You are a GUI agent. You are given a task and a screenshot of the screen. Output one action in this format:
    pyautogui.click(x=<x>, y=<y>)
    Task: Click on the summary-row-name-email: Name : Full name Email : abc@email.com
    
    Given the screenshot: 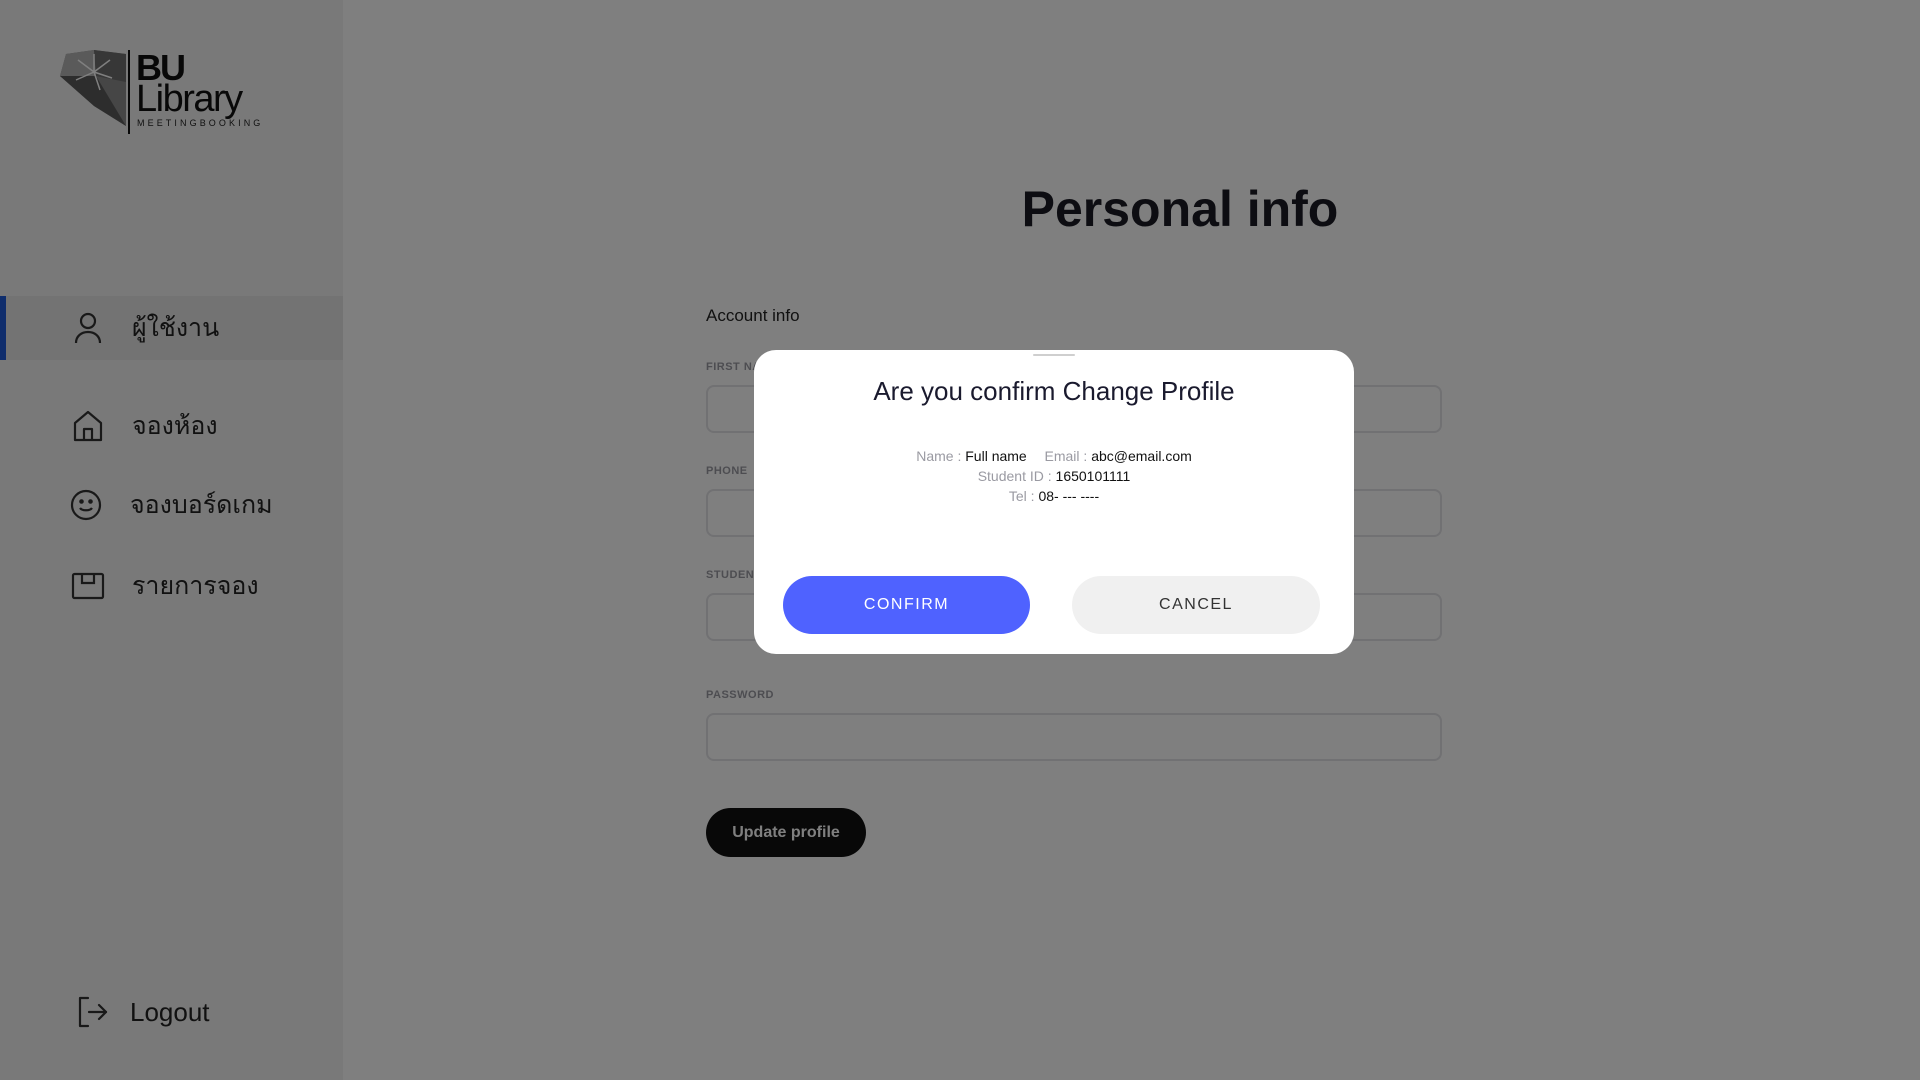 What is the action you would take?
    pyautogui.click(x=1054, y=456)
    